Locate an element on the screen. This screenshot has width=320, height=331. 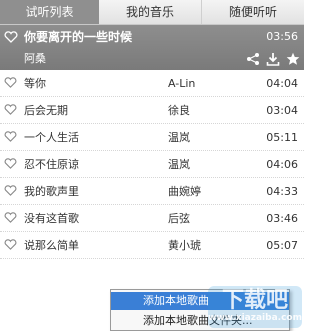
now-playing-row: 你要离开的一些时候 03:56 阿桑 is located at coordinates (152, 47).